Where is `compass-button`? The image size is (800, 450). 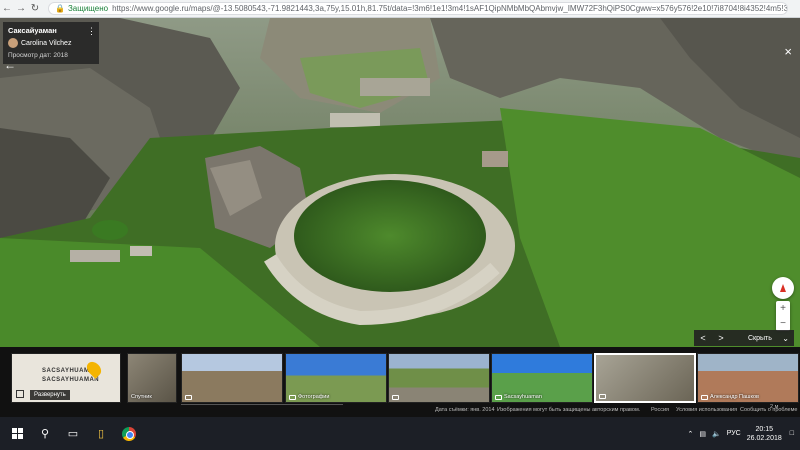 compass-button is located at coordinates (783, 288).